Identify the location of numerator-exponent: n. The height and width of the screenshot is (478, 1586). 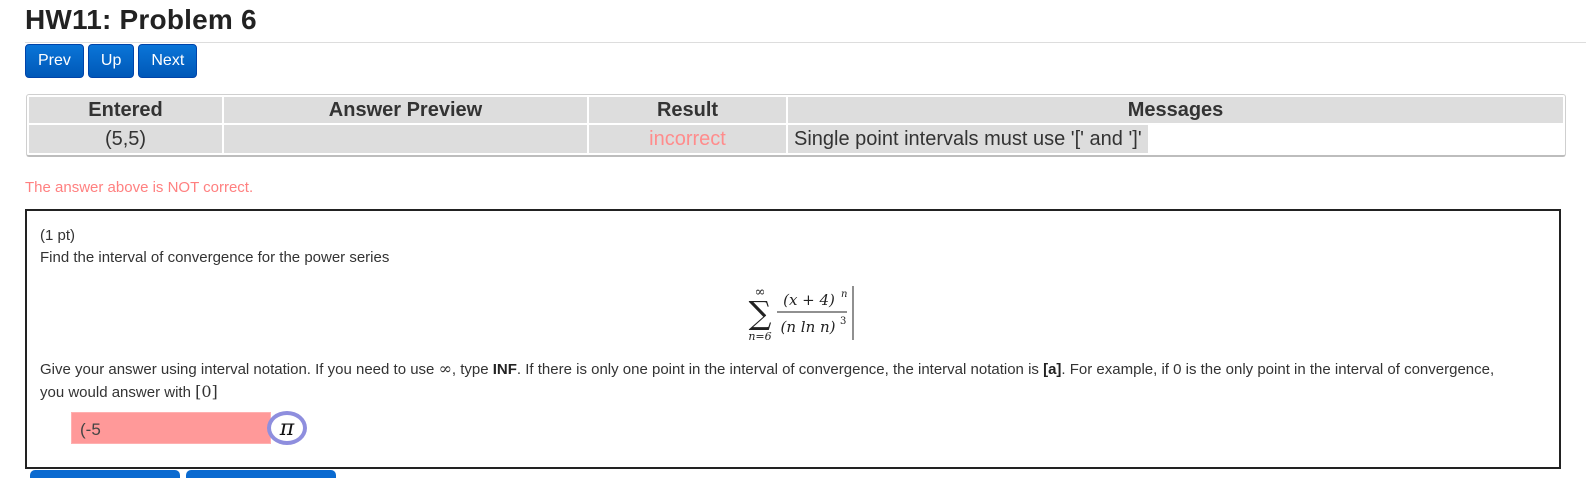
(844, 294).